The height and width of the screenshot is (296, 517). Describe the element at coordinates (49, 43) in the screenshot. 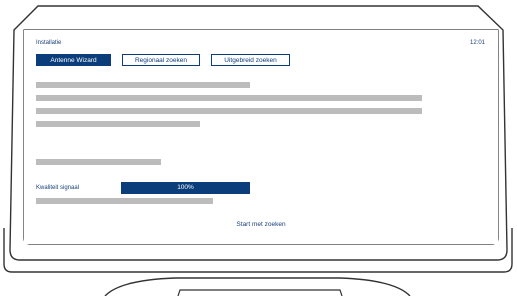

I see `screen-title: Installatie` at that location.